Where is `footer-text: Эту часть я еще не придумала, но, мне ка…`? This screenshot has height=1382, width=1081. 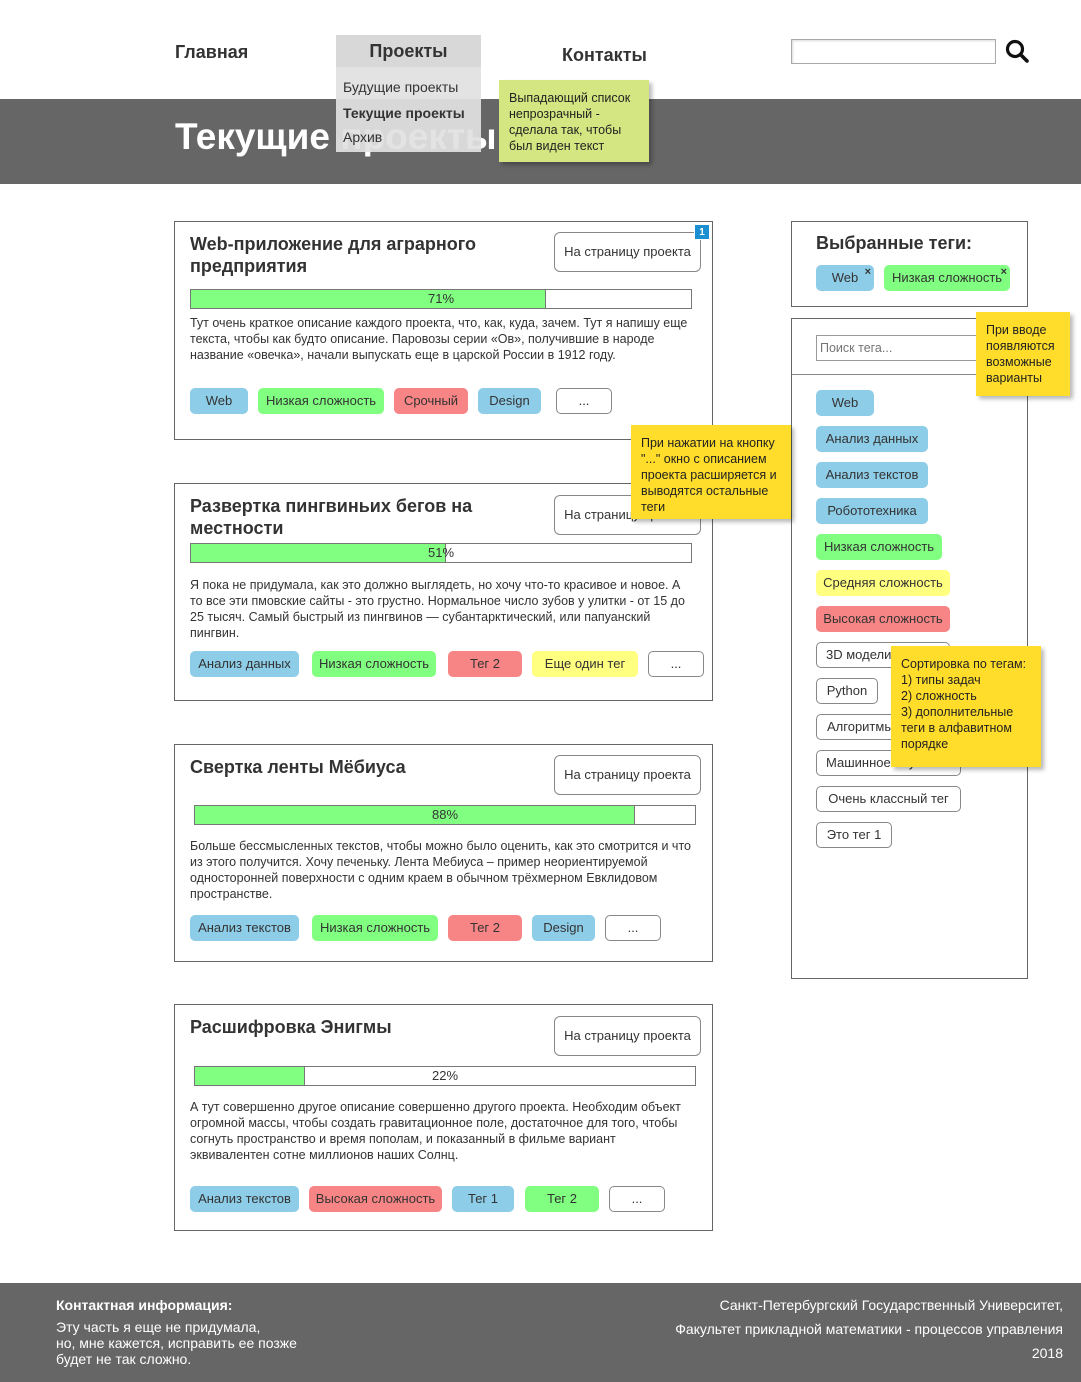 footer-text: Эту часть я еще не придумала, но, мне ка… is located at coordinates (176, 1343).